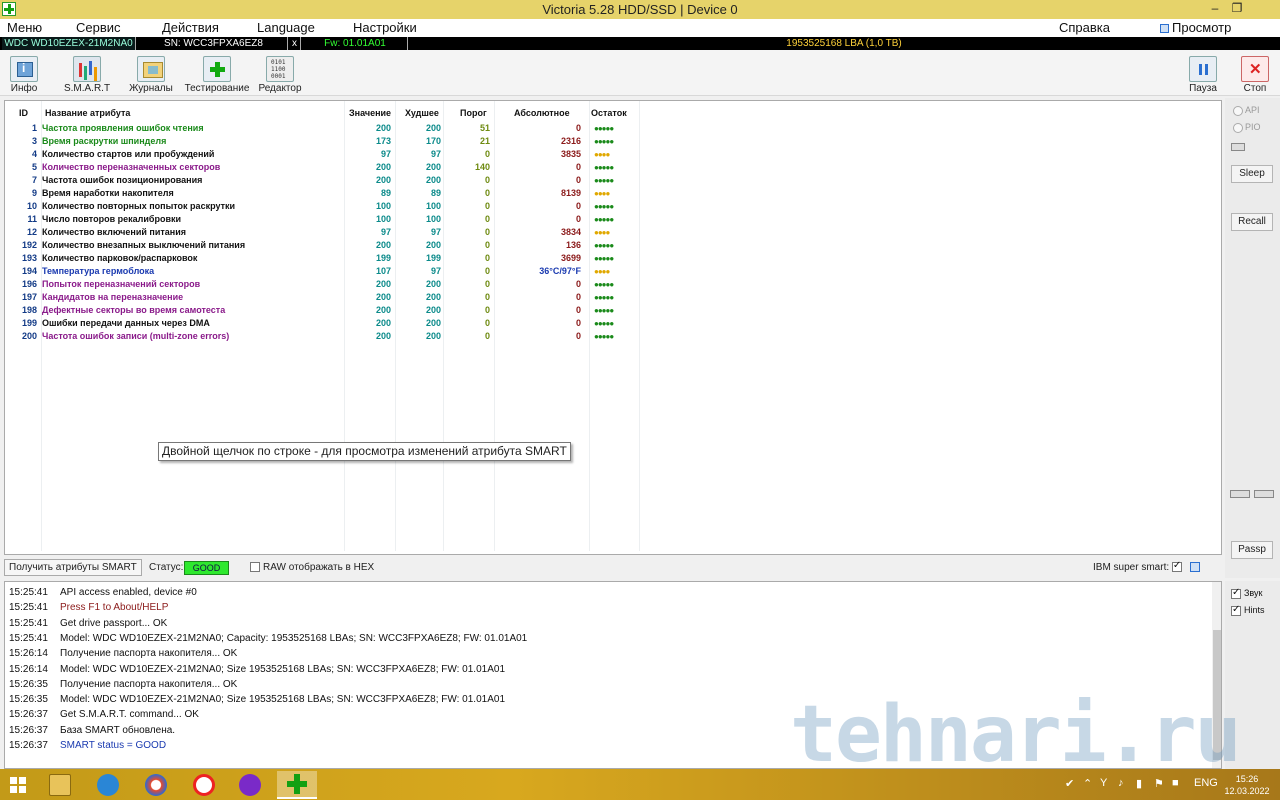  Describe the element at coordinates (29, 323) in the screenshot. I see `attribute-id: 199` at that location.